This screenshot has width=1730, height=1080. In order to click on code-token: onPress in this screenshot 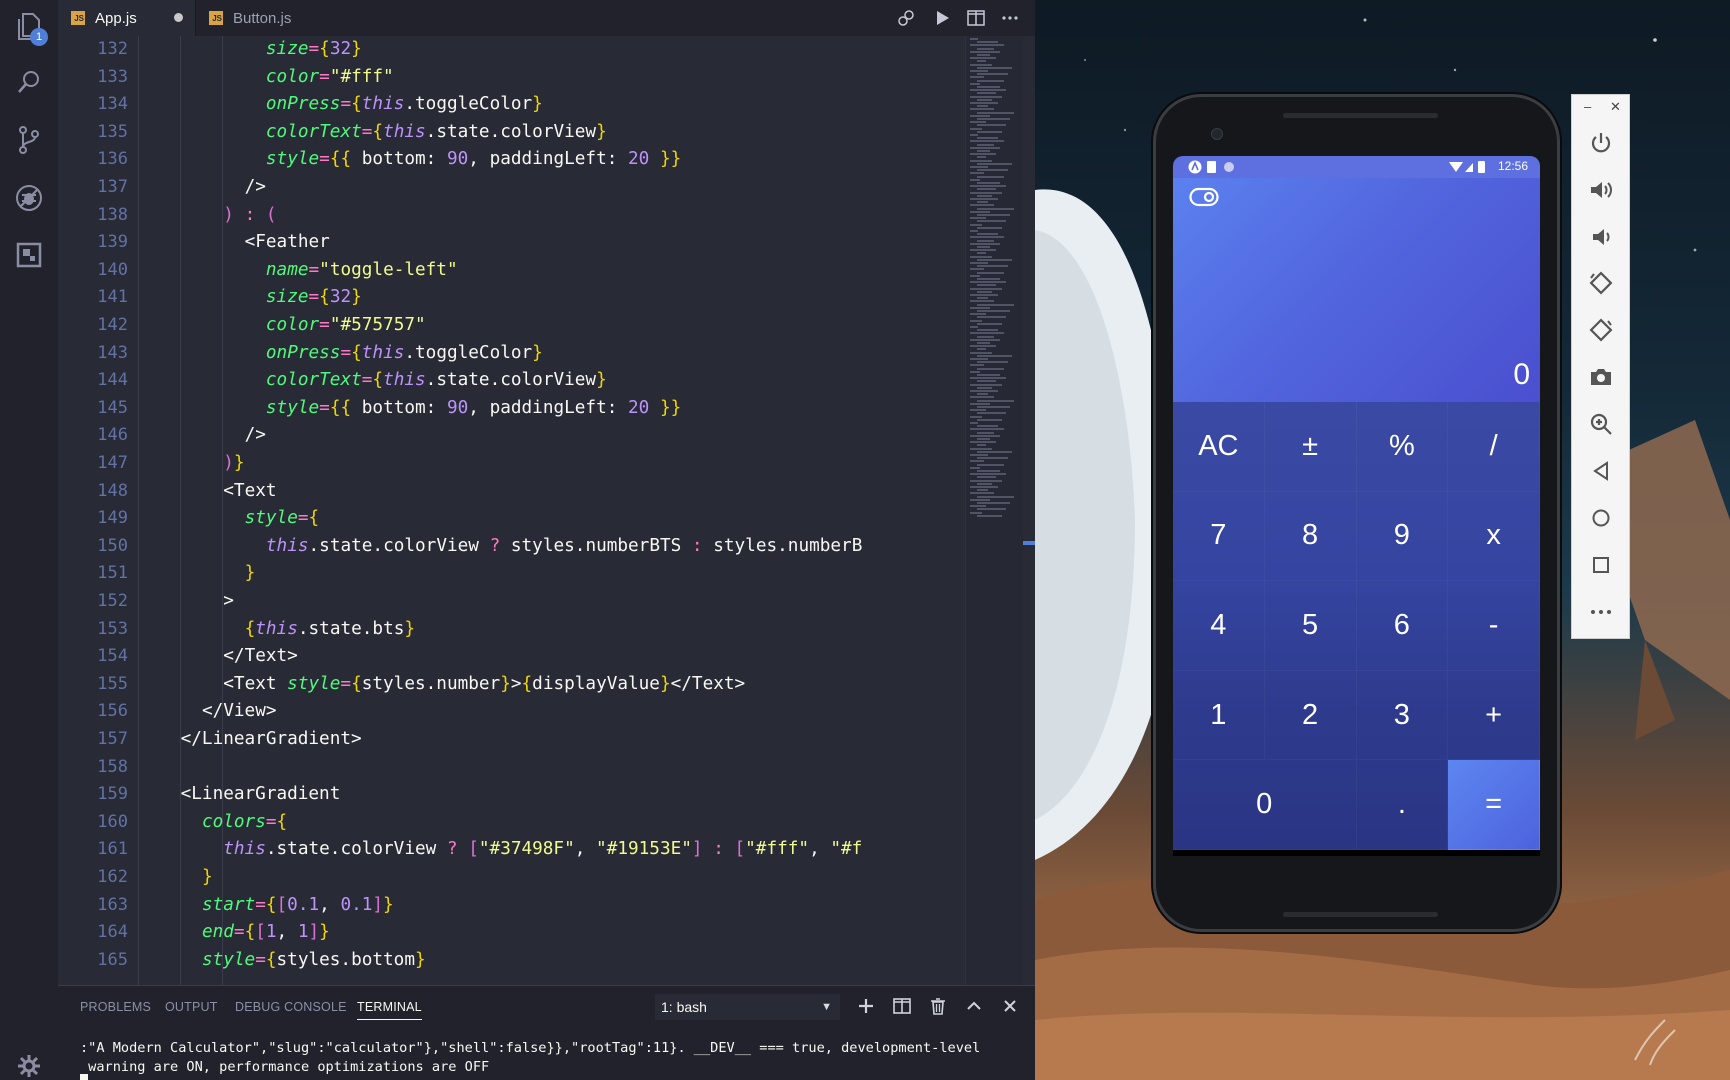, I will do `click(303, 352)`.